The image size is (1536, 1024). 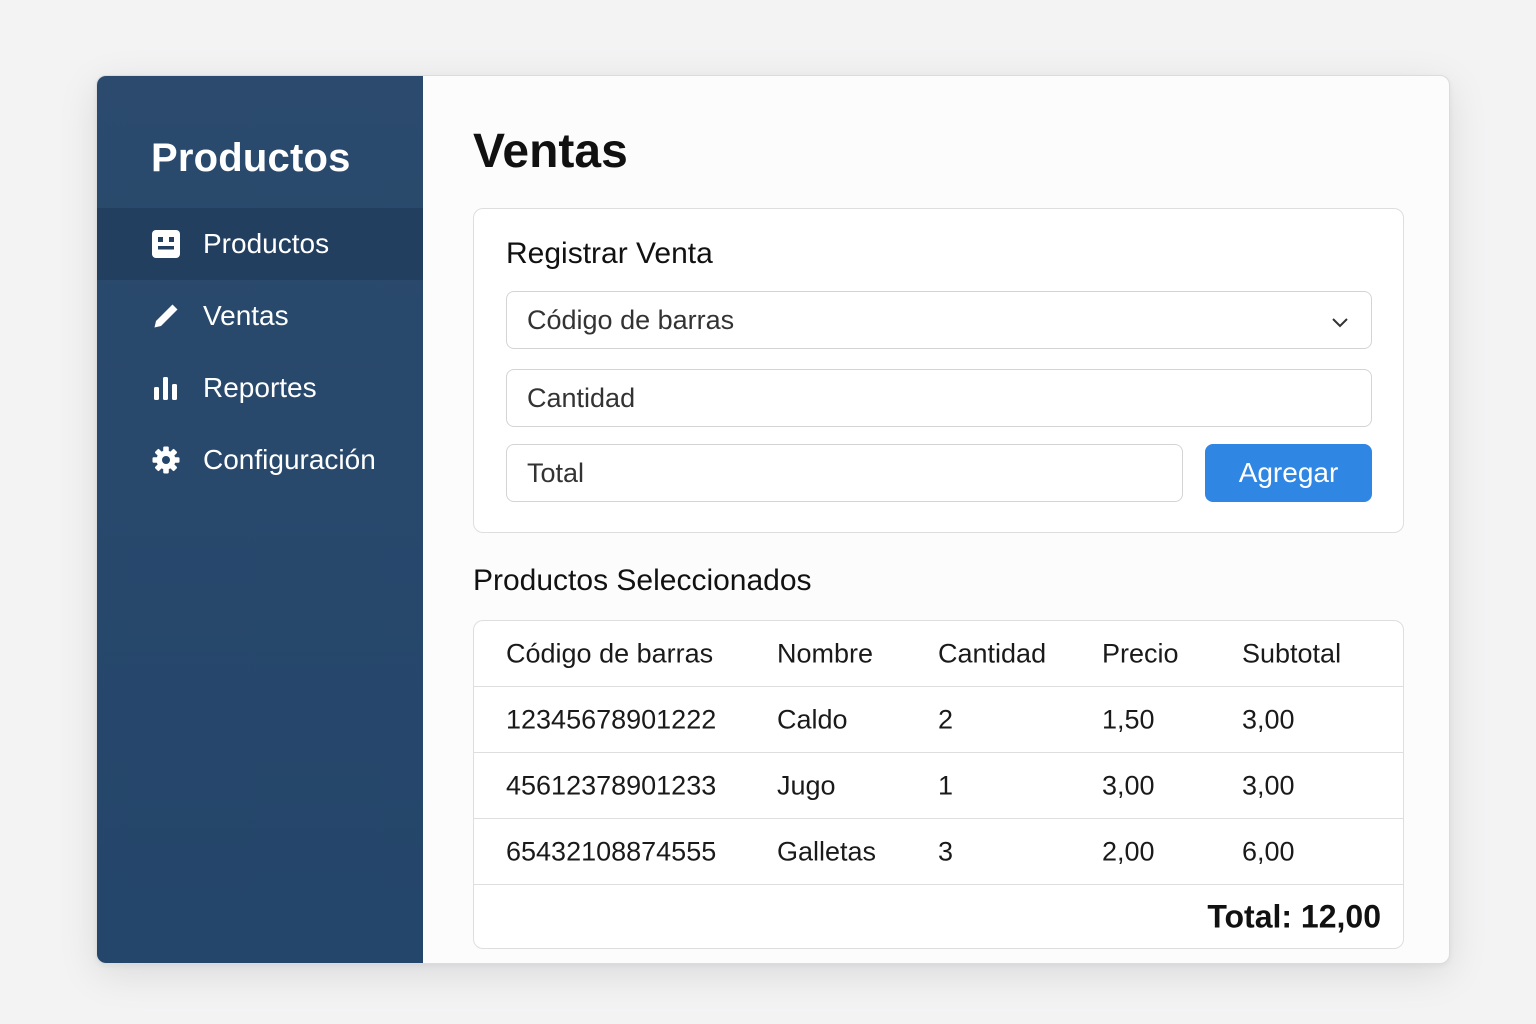 I want to click on column-header-price: Precio, so click(x=1140, y=653).